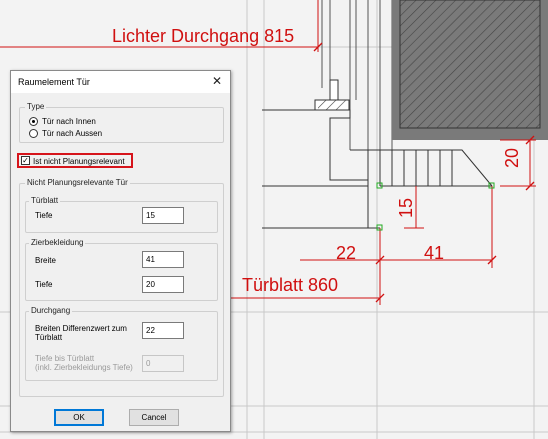 The width and height of the screenshot is (548, 439). What do you see at coordinates (36, 106) in the screenshot?
I see `type-group-label: Type` at bounding box center [36, 106].